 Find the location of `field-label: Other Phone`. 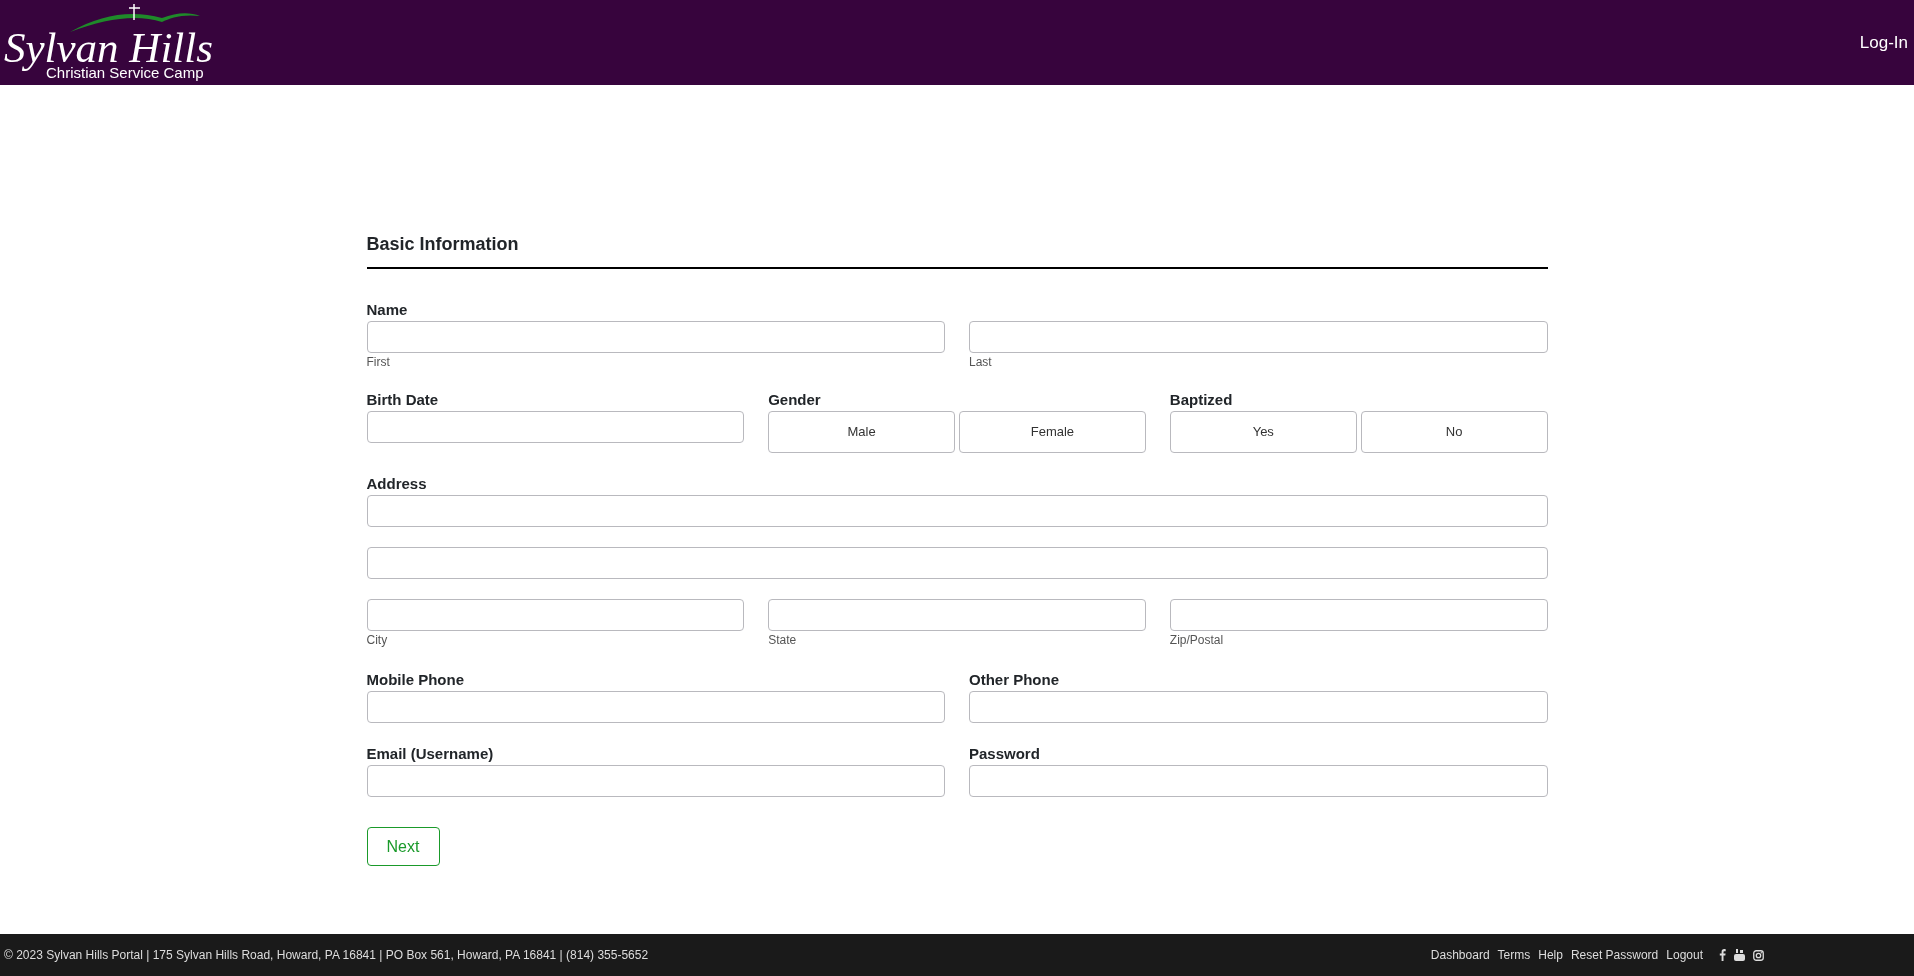

field-label: Other Phone is located at coordinates (1014, 679).